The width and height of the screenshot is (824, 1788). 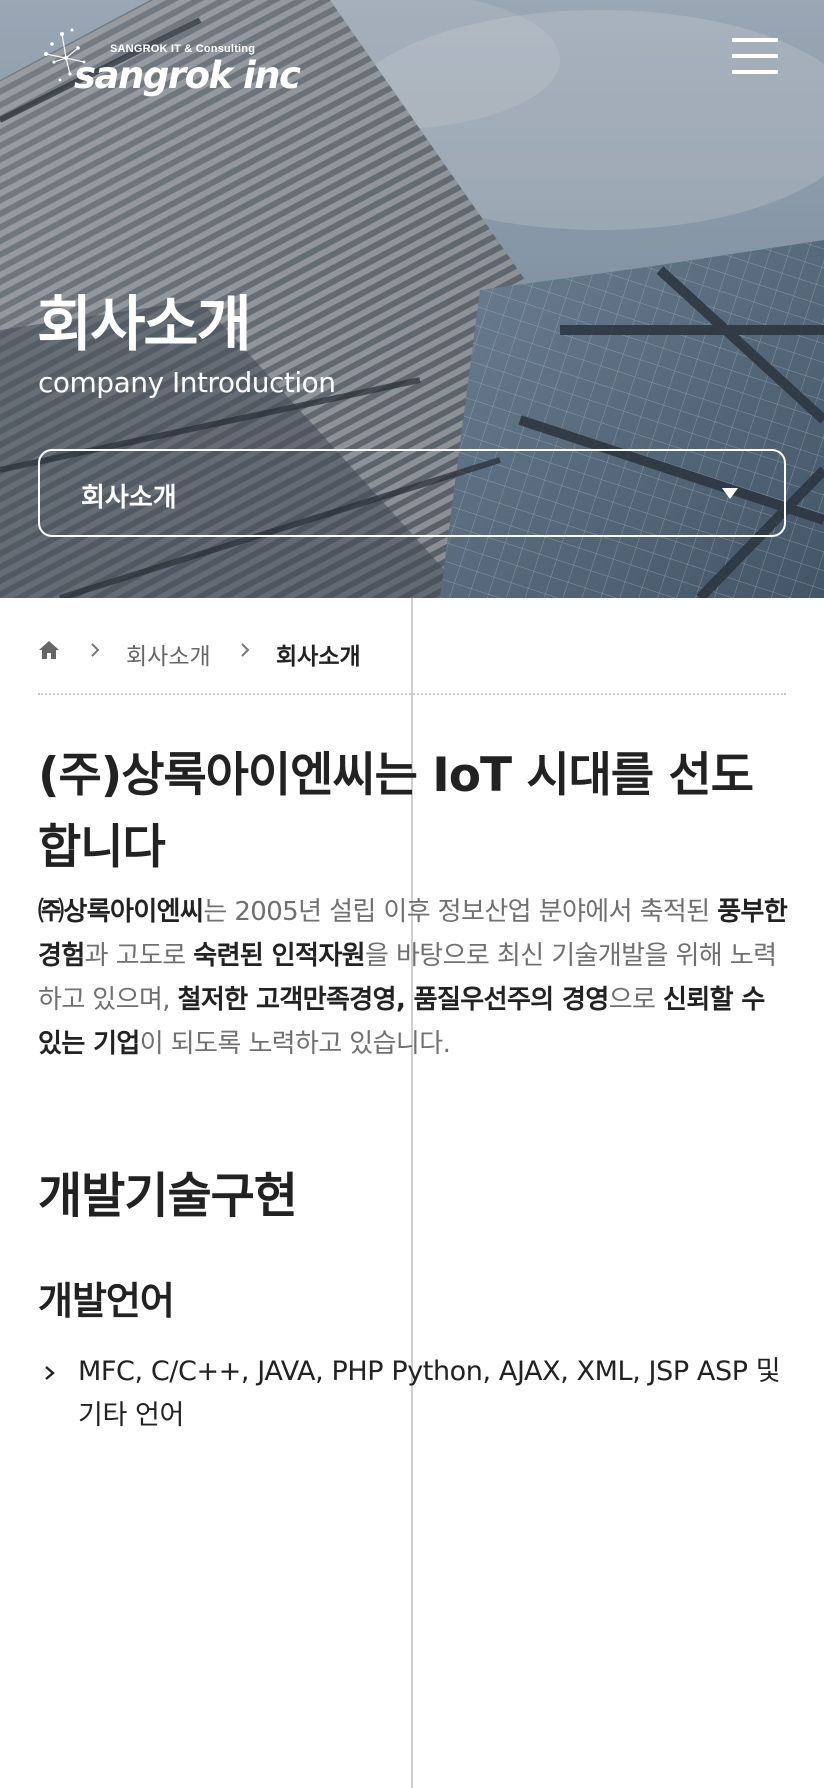 What do you see at coordinates (168, 1196) in the screenshot?
I see `section-title-dev-tech: 개발기술구현` at bounding box center [168, 1196].